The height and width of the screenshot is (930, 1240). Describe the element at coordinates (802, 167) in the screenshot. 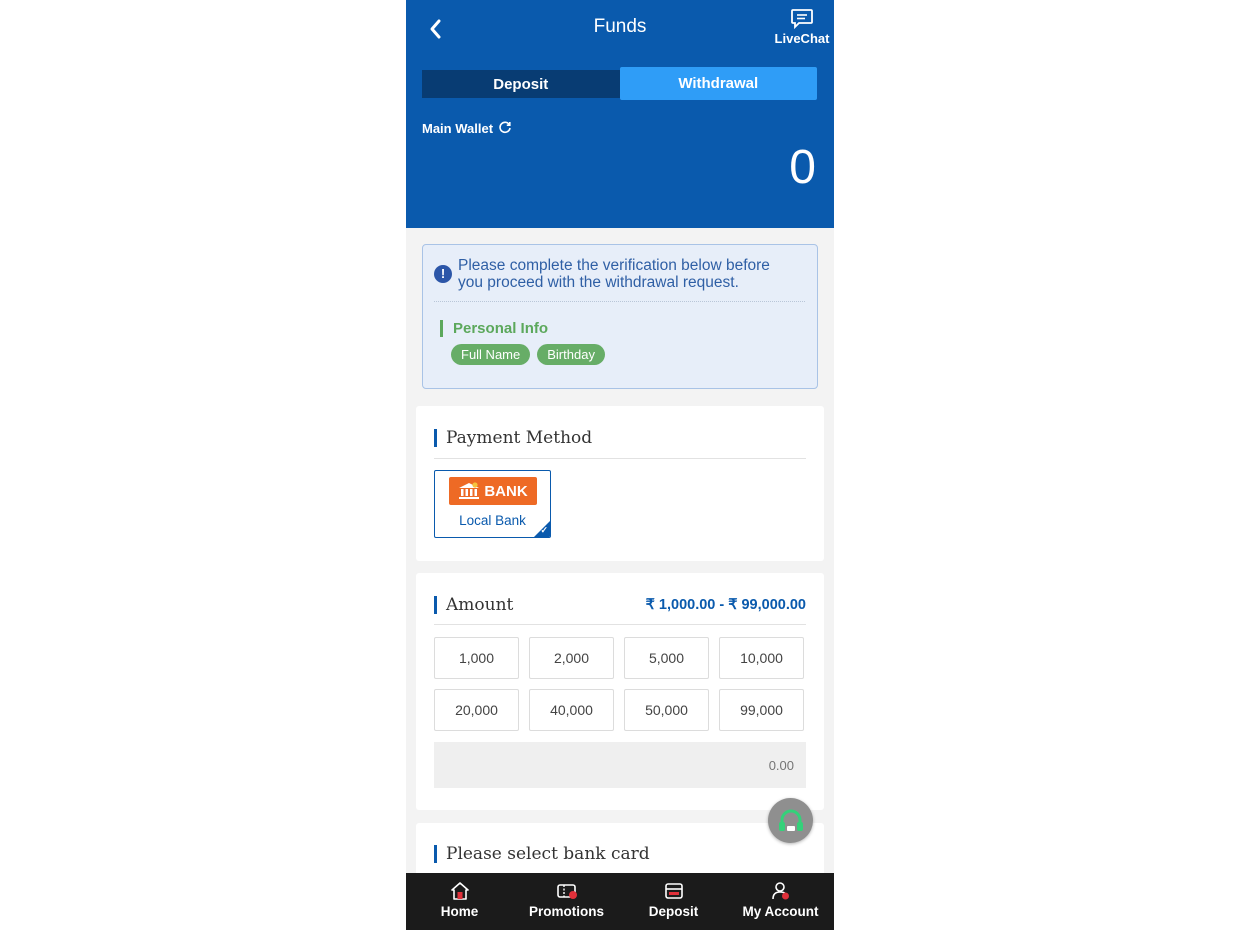

I see `wallet-balance: 0` at that location.